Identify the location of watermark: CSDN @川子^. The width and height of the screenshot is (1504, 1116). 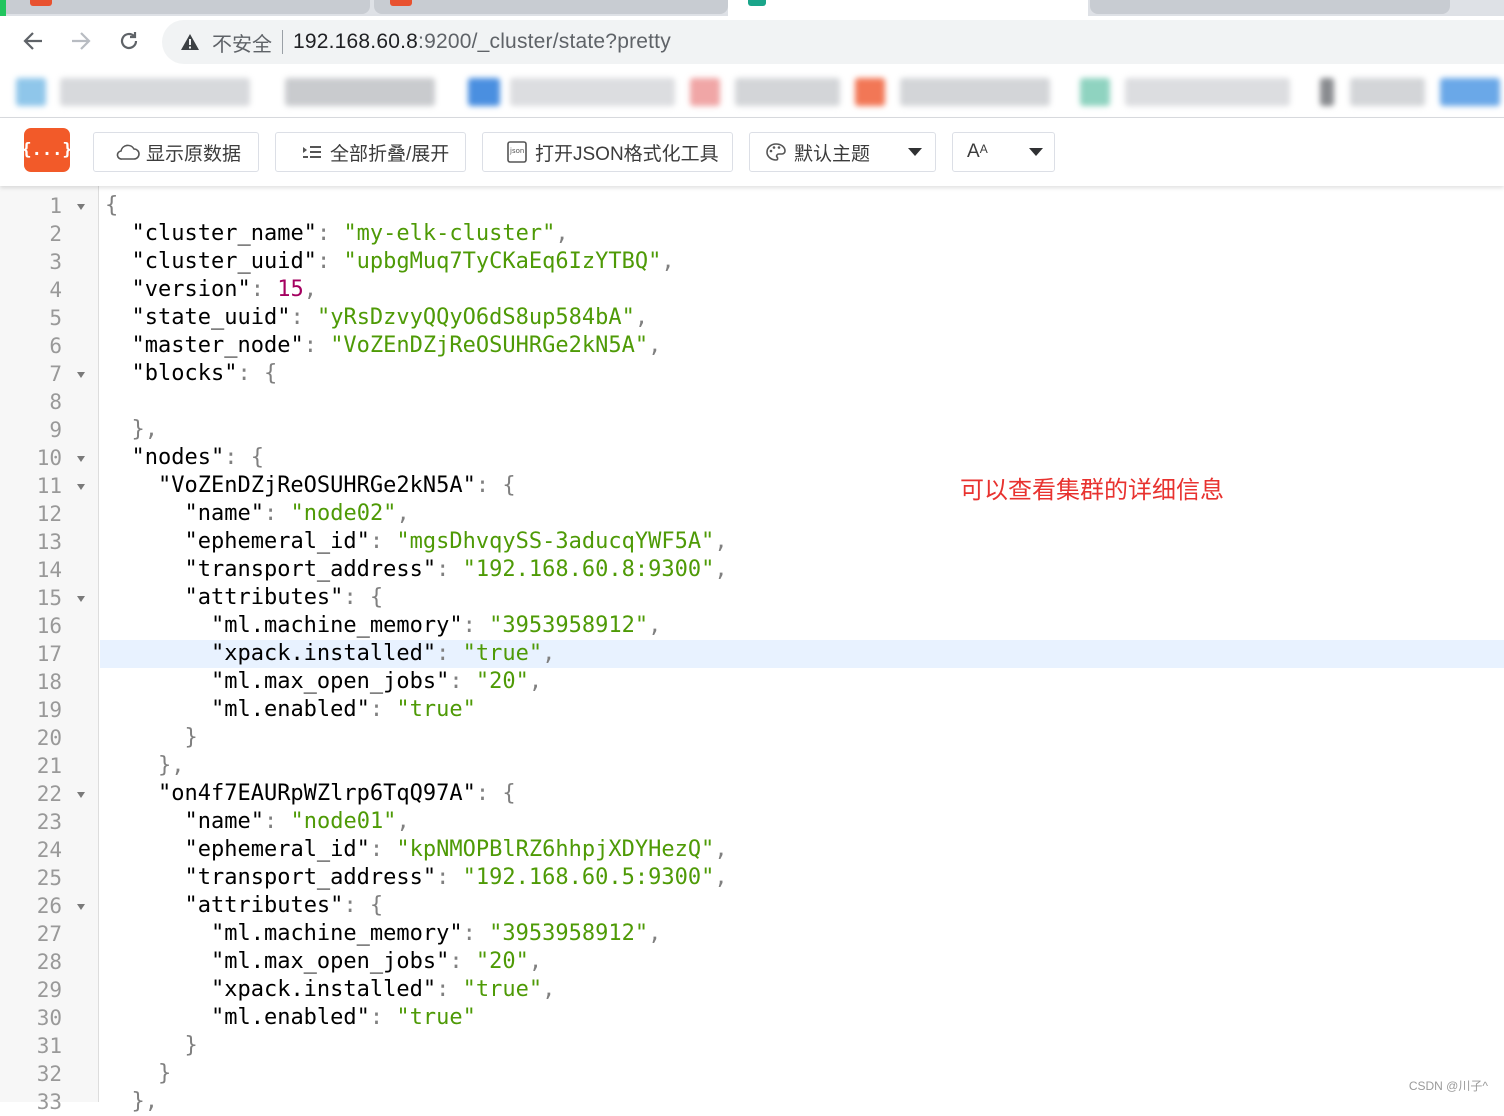
(1448, 1085).